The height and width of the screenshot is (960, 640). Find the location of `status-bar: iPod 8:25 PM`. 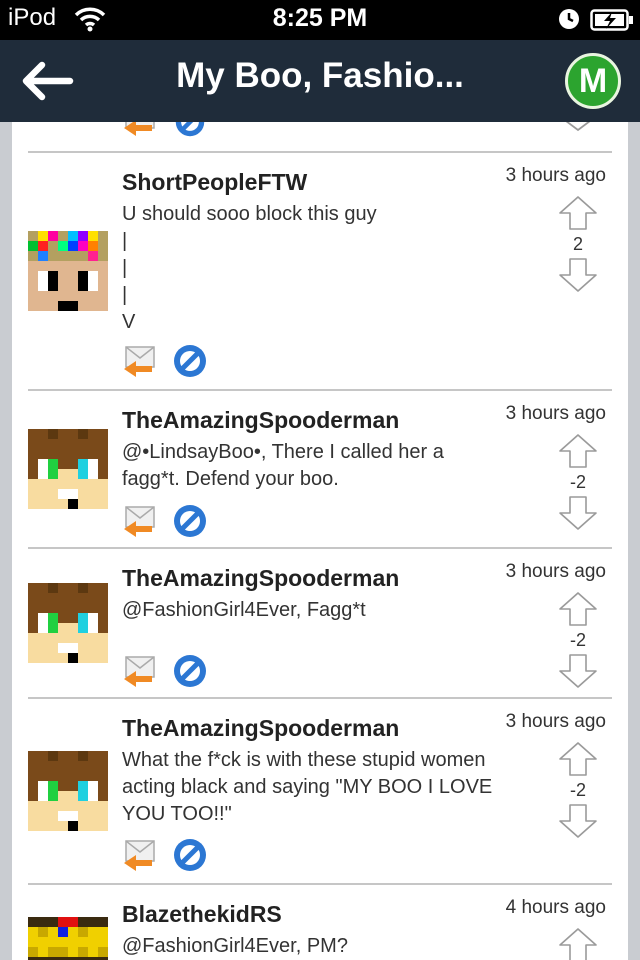

status-bar: iPod 8:25 PM is located at coordinates (320, 20).